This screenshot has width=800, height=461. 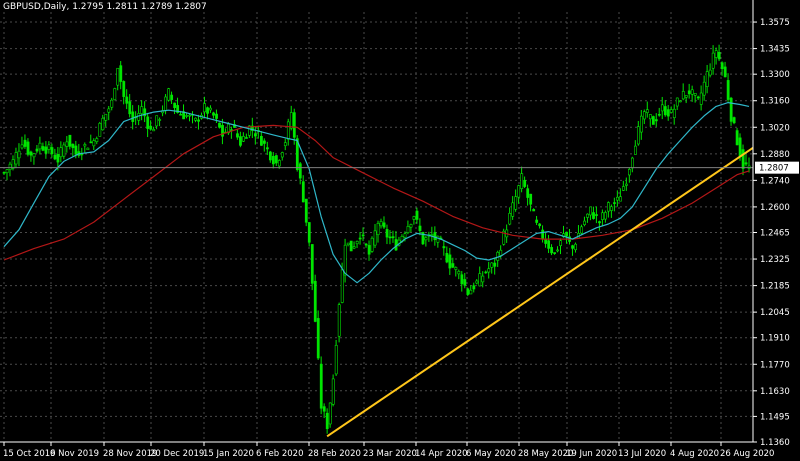 What do you see at coordinates (775, 365) in the screenshot?
I see `price-tick-label: 1.1770` at bounding box center [775, 365].